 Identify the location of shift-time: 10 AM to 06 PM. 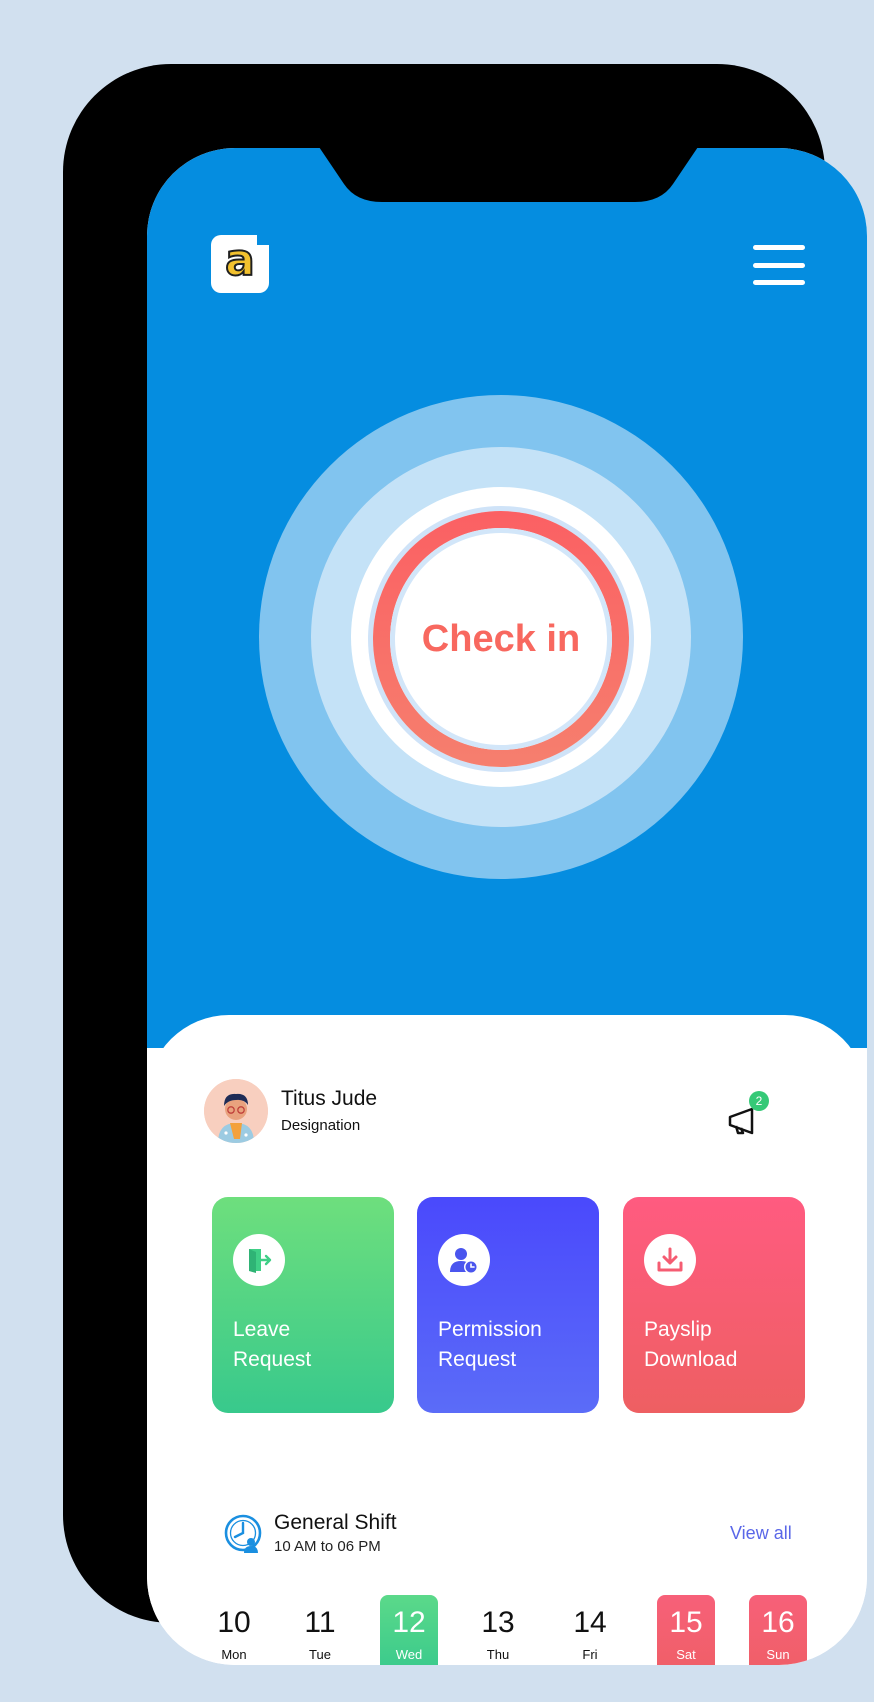
(327, 1546).